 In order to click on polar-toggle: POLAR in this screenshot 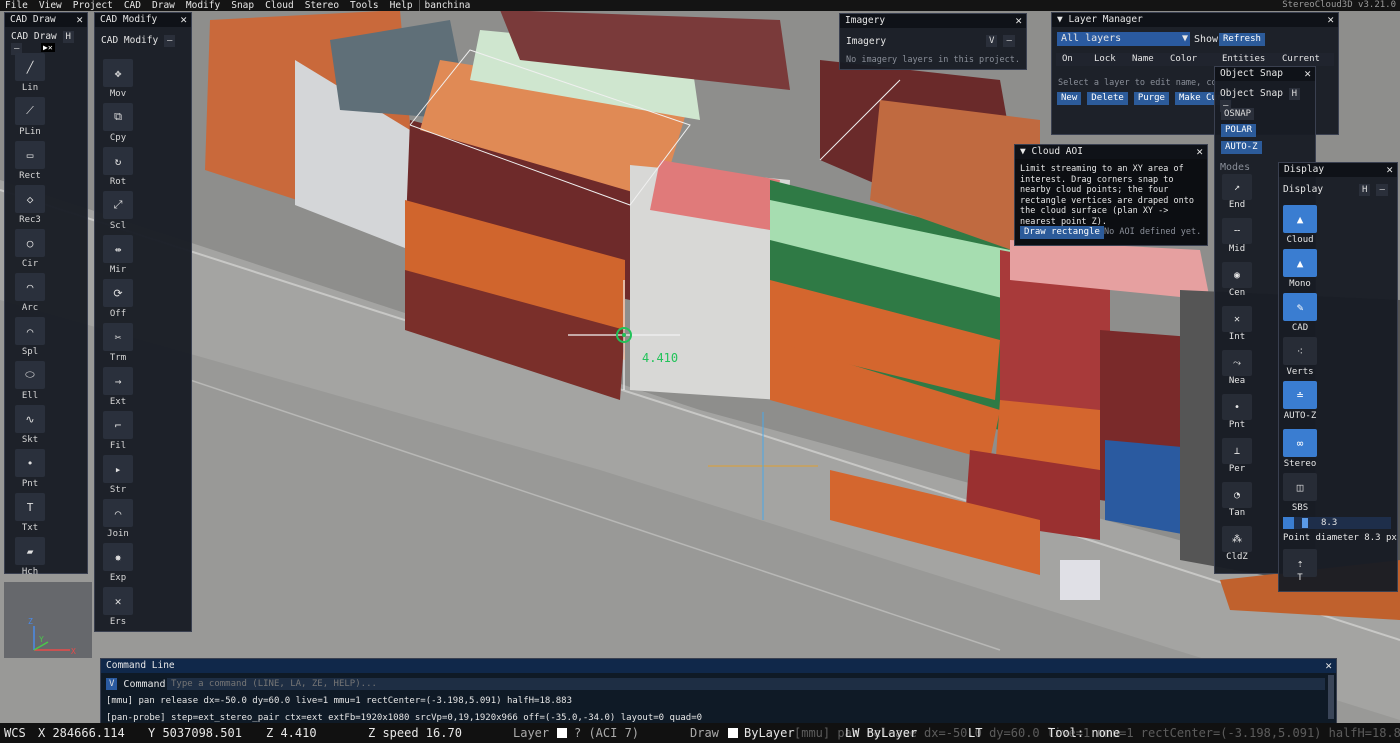, I will do `click(1239, 130)`.